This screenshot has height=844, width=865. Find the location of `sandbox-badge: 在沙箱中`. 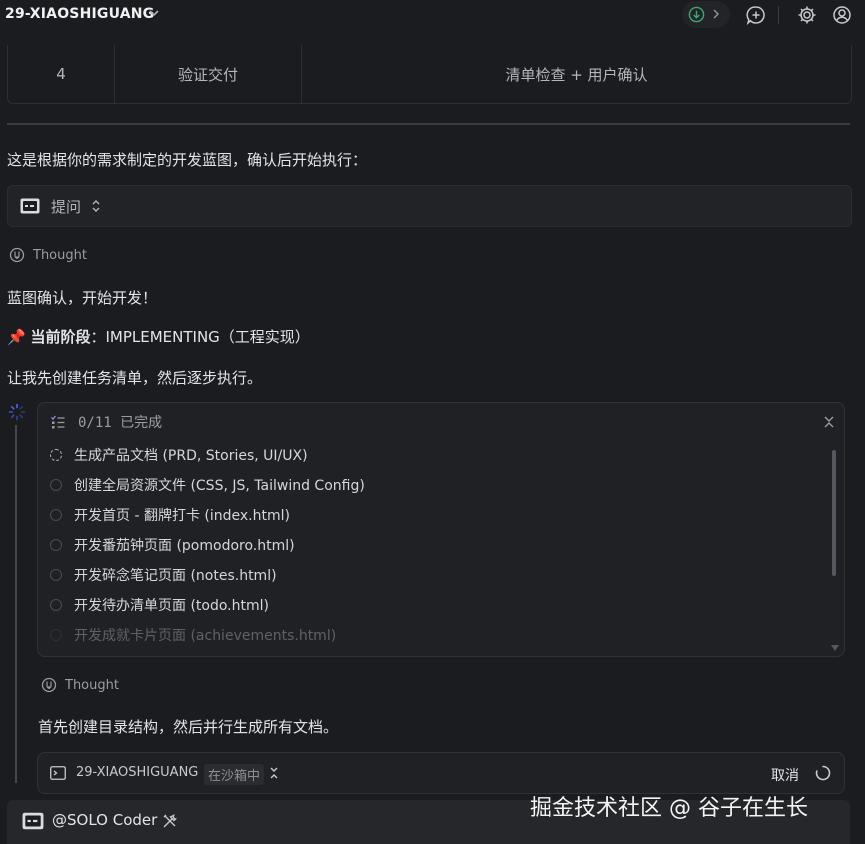

sandbox-badge: 在沙箱中 is located at coordinates (234, 774).